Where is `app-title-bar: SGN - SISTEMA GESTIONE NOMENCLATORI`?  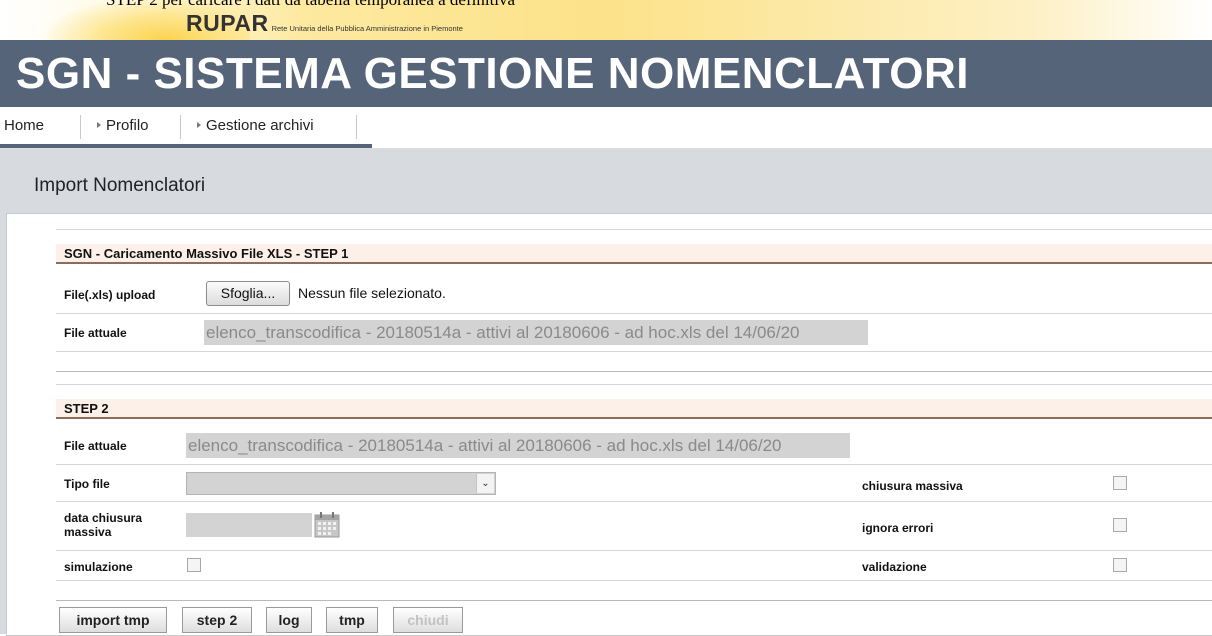 app-title-bar: SGN - SISTEMA GESTIONE NOMENCLATORI is located at coordinates (606, 73).